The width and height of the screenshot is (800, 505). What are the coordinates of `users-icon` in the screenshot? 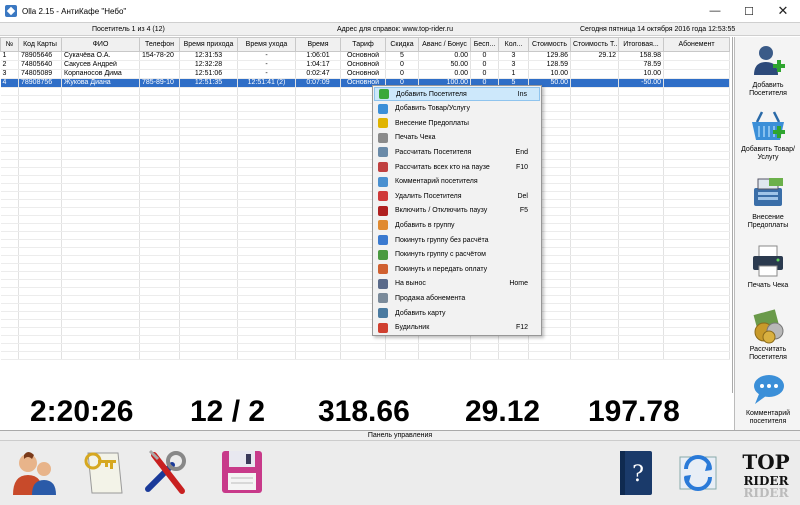 It's located at (34, 473).